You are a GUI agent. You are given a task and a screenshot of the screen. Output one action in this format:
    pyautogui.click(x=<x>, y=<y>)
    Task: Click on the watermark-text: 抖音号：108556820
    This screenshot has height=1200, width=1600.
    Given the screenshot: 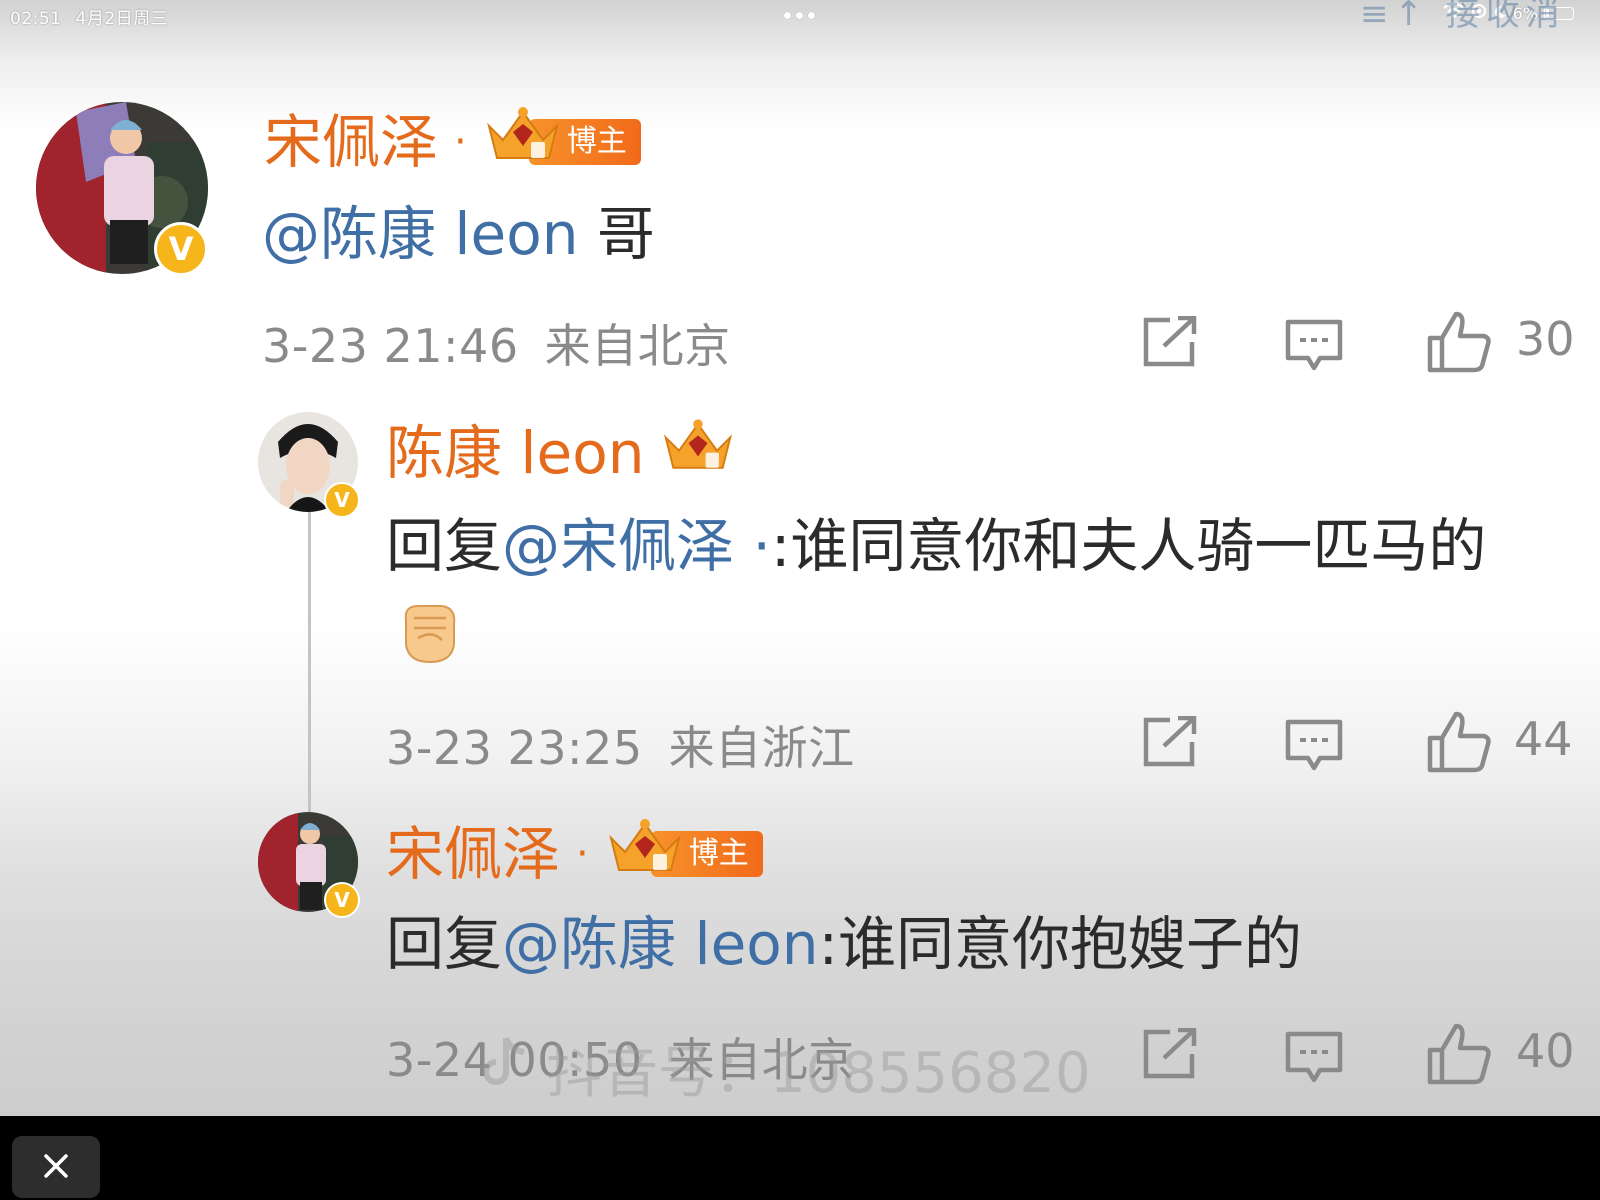 What is the action you would take?
    pyautogui.click(x=818, y=1073)
    